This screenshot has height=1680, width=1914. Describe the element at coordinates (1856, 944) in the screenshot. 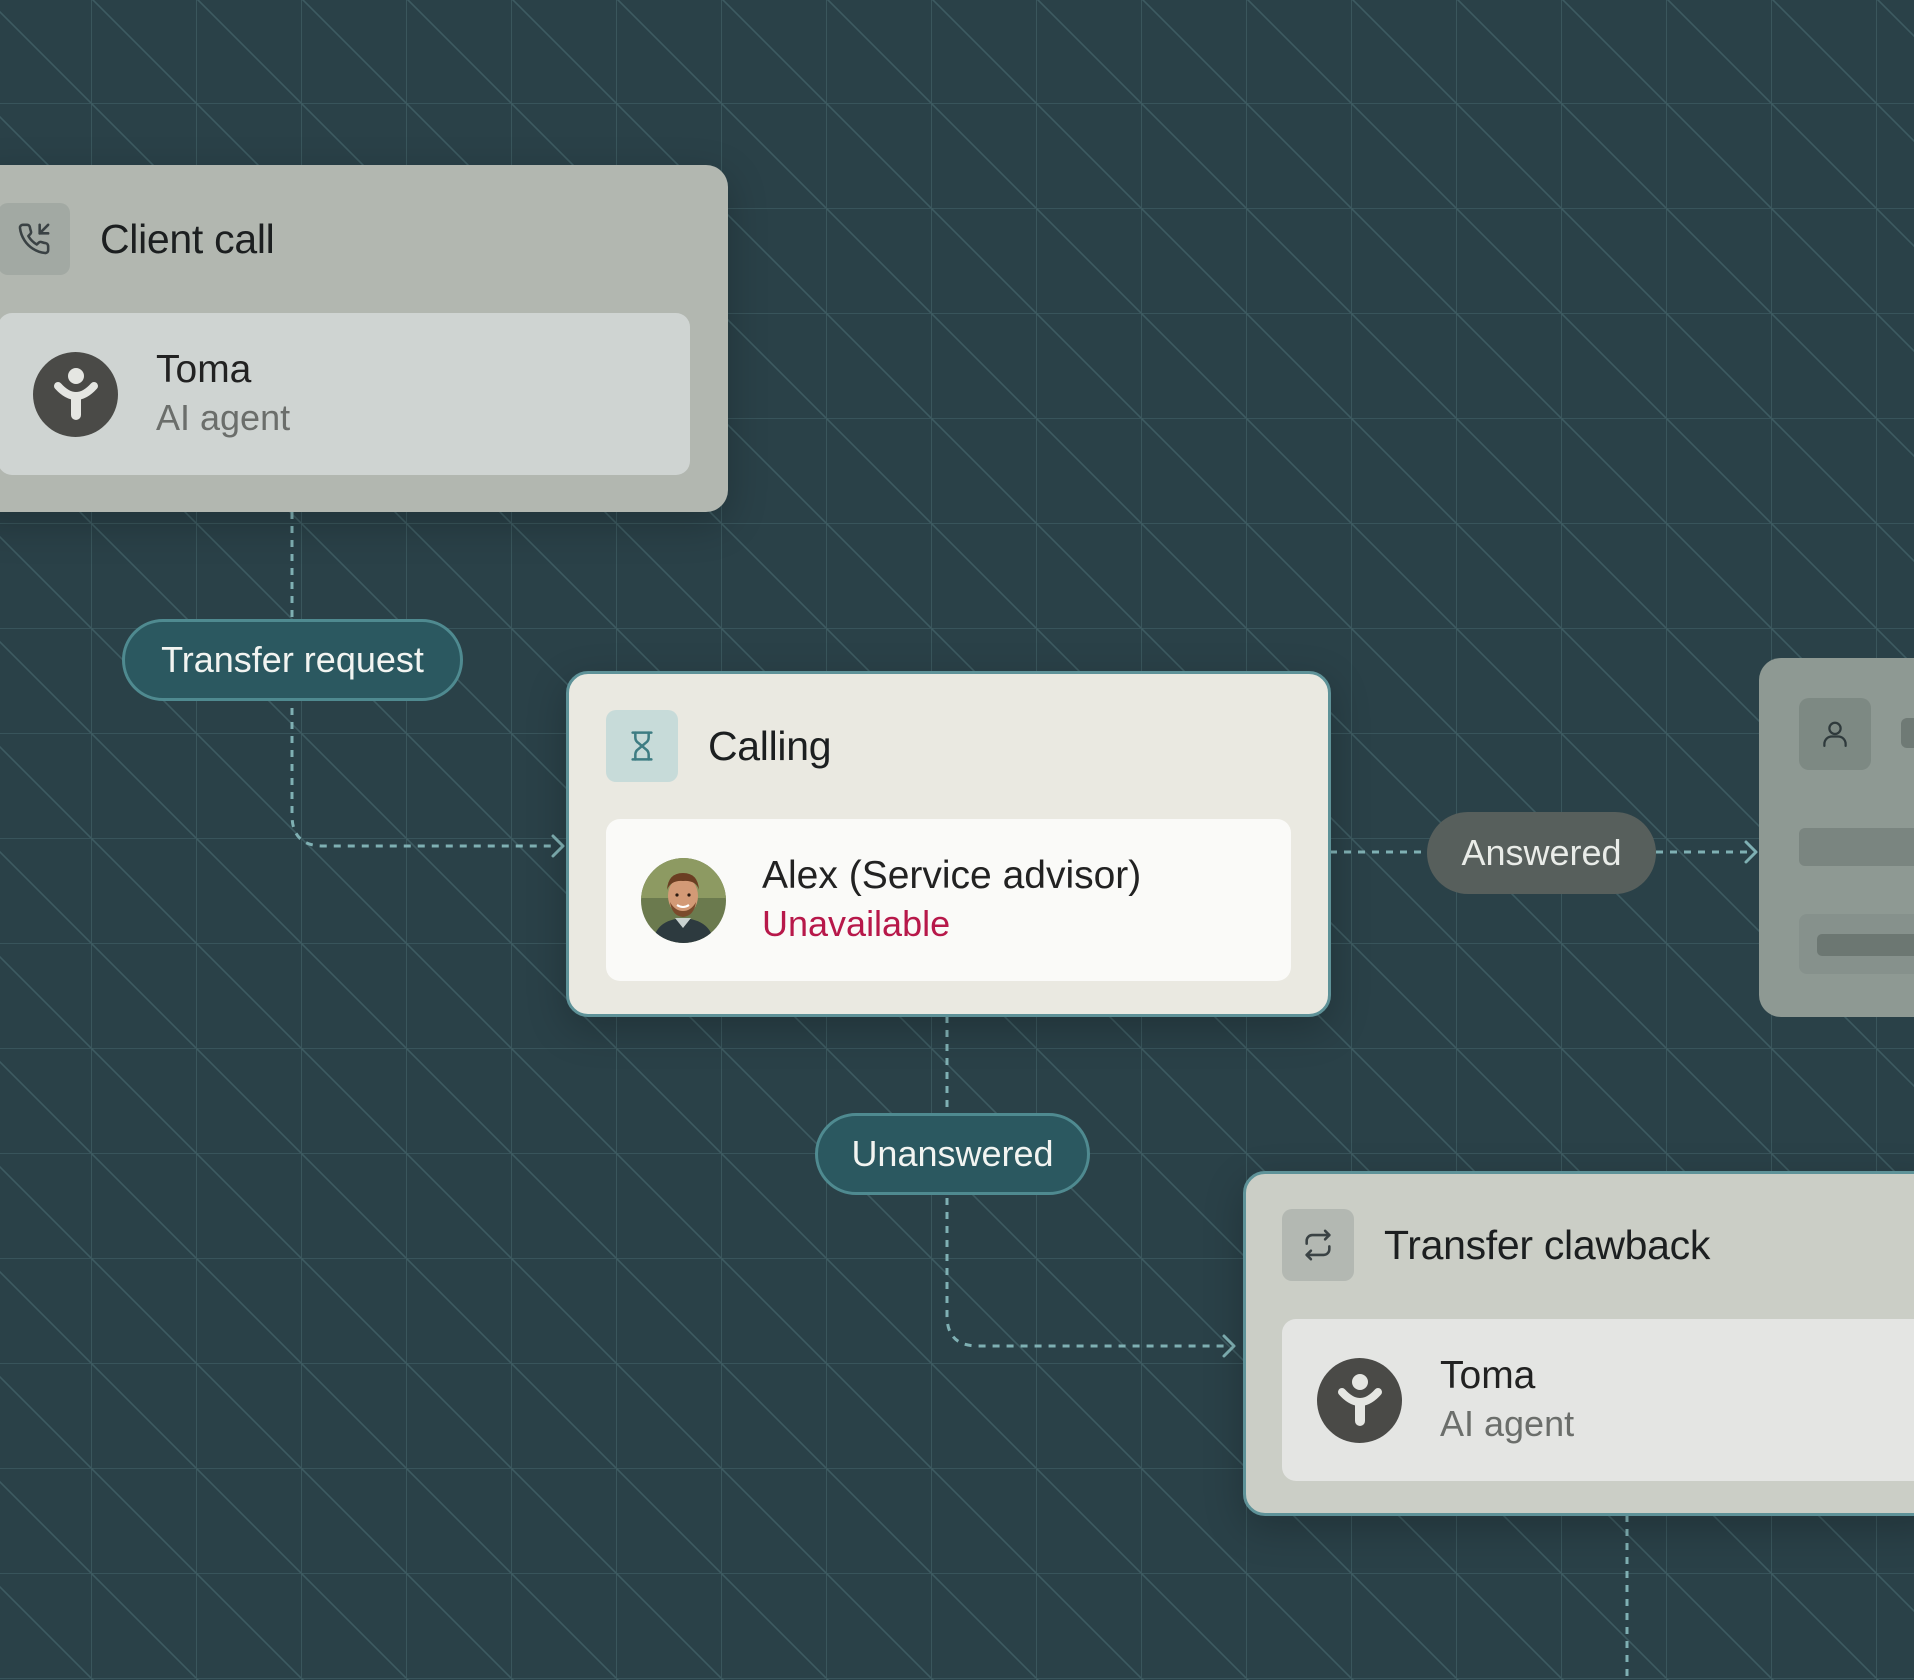

I see `placeholder-row-secondary` at that location.